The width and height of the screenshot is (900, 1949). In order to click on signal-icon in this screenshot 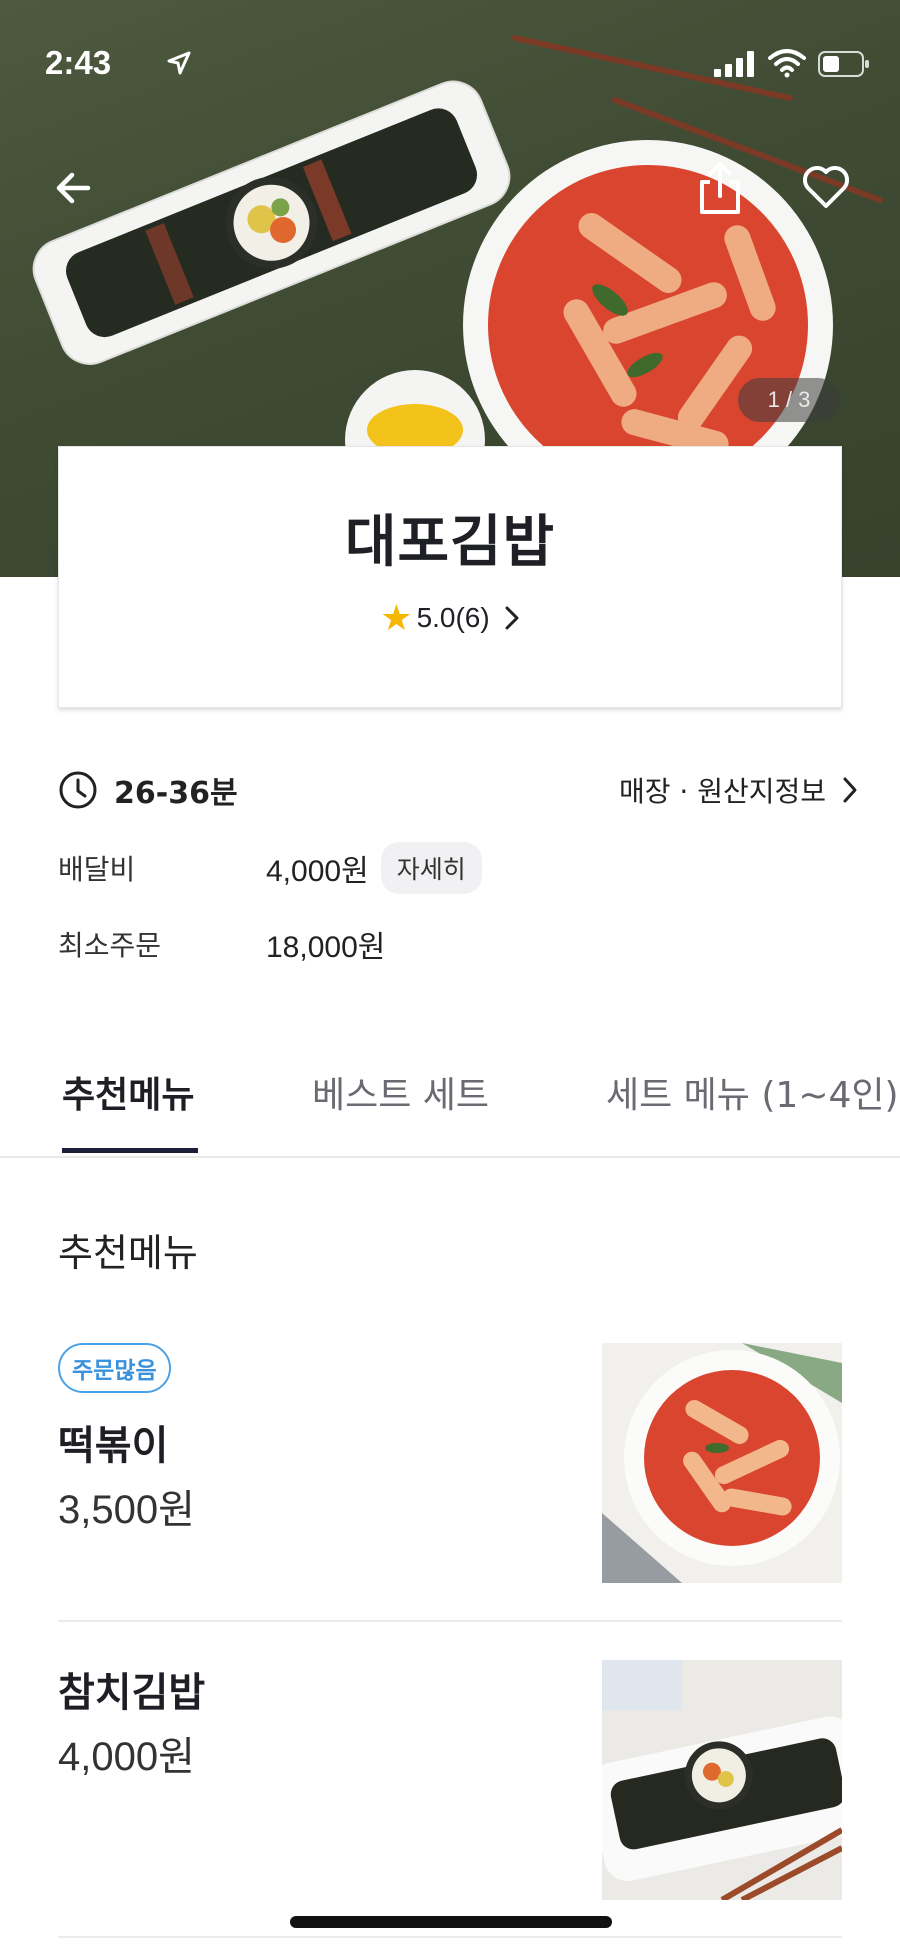, I will do `click(734, 64)`.